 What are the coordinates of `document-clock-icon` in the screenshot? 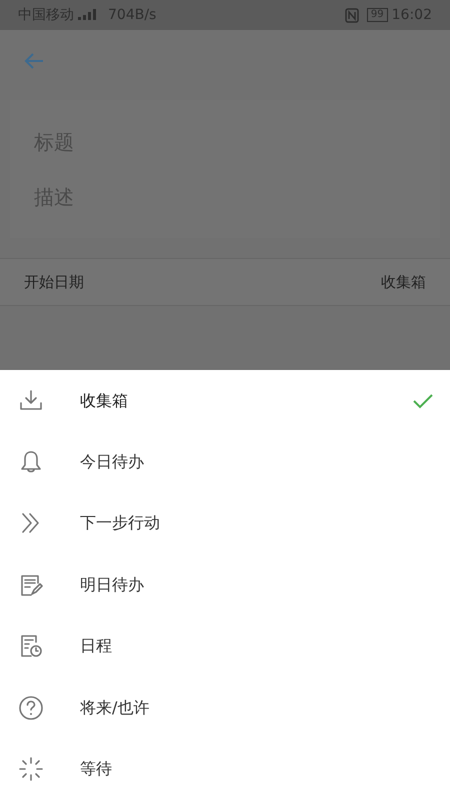 It's located at (31, 646).